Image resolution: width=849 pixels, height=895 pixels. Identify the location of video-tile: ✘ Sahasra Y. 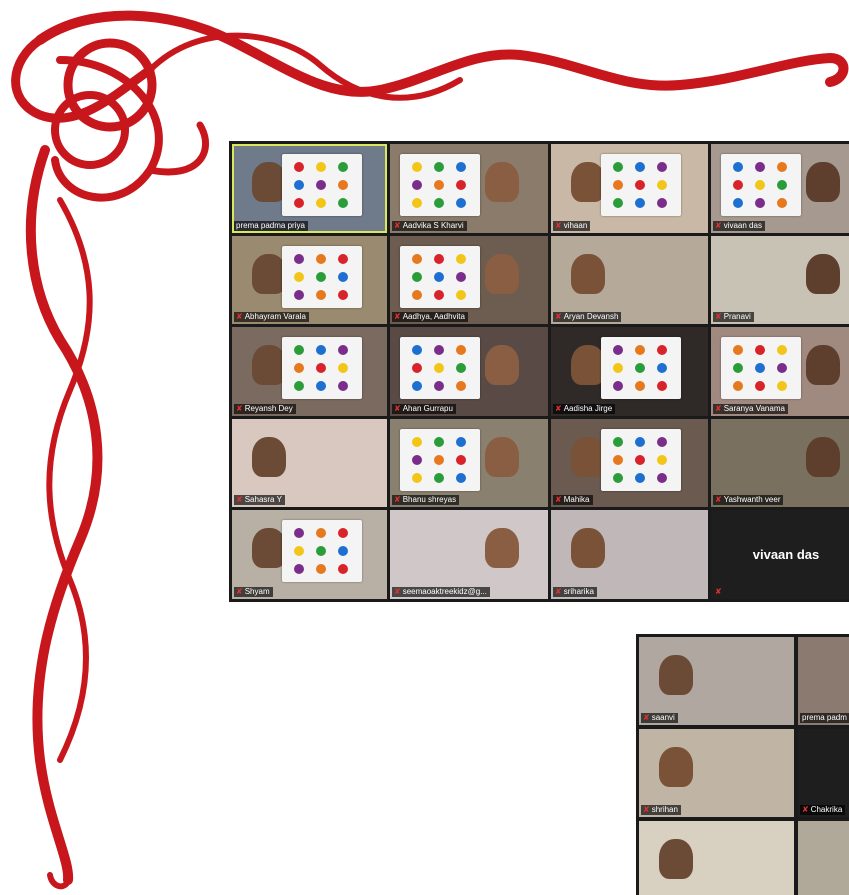
(309, 463).